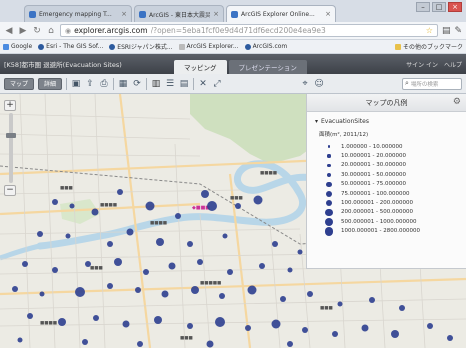  What do you see at coordinates (390, 121) in the screenshot?
I see `legend-layer: ▾ EvacuationSites` at bounding box center [390, 121].